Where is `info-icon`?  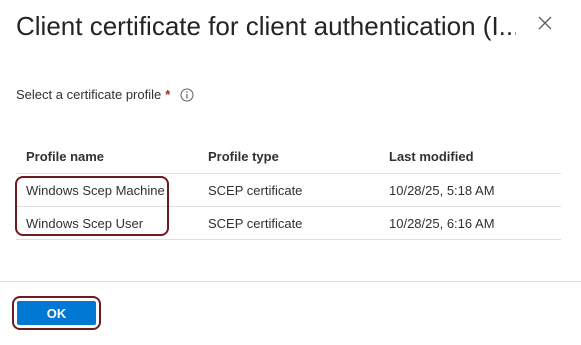 info-icon is located at coordinates (187, 95).